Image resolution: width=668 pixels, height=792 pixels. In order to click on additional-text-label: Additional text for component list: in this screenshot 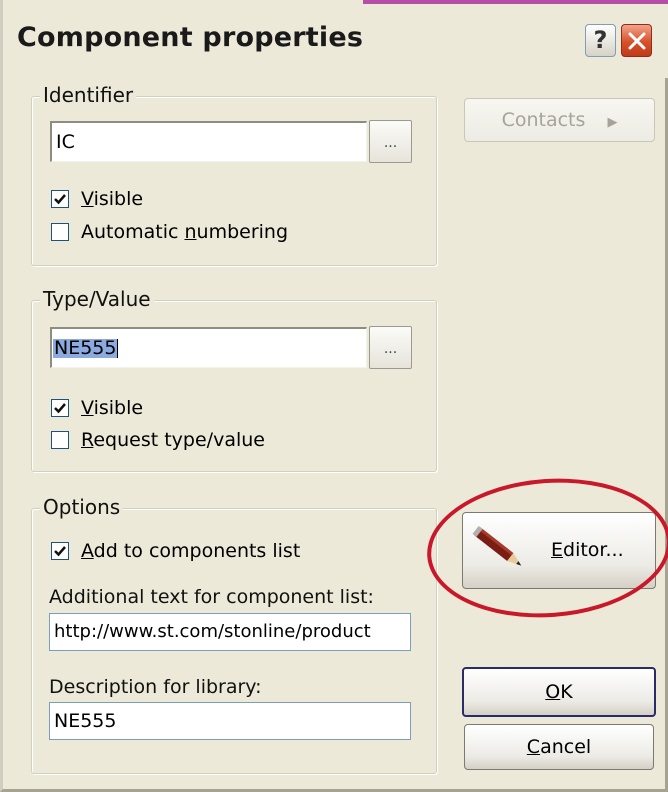, I will do `click(211, 597)`.